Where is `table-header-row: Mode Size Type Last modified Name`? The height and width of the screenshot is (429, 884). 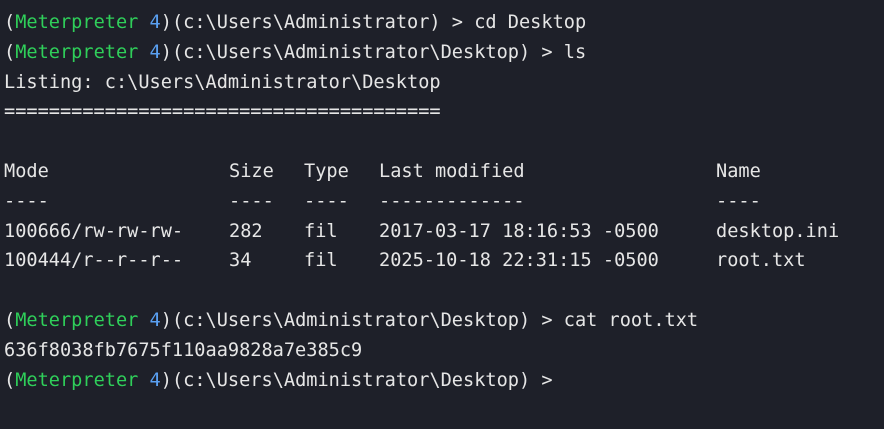 table-header-row: Mode Size Type Last modified Name is located at coordinates (444, 172).